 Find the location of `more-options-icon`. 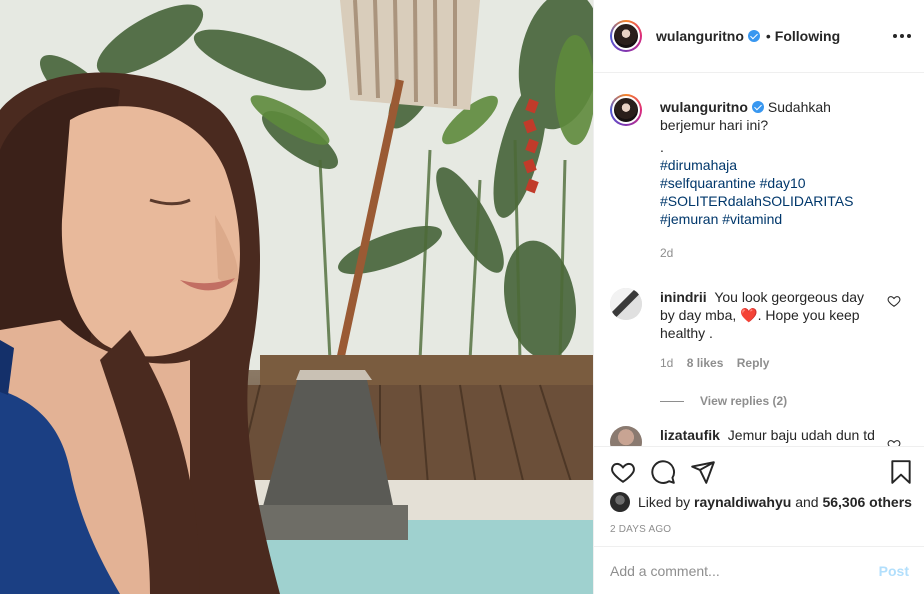

more-options-icon is located at coordinates (902, 36).